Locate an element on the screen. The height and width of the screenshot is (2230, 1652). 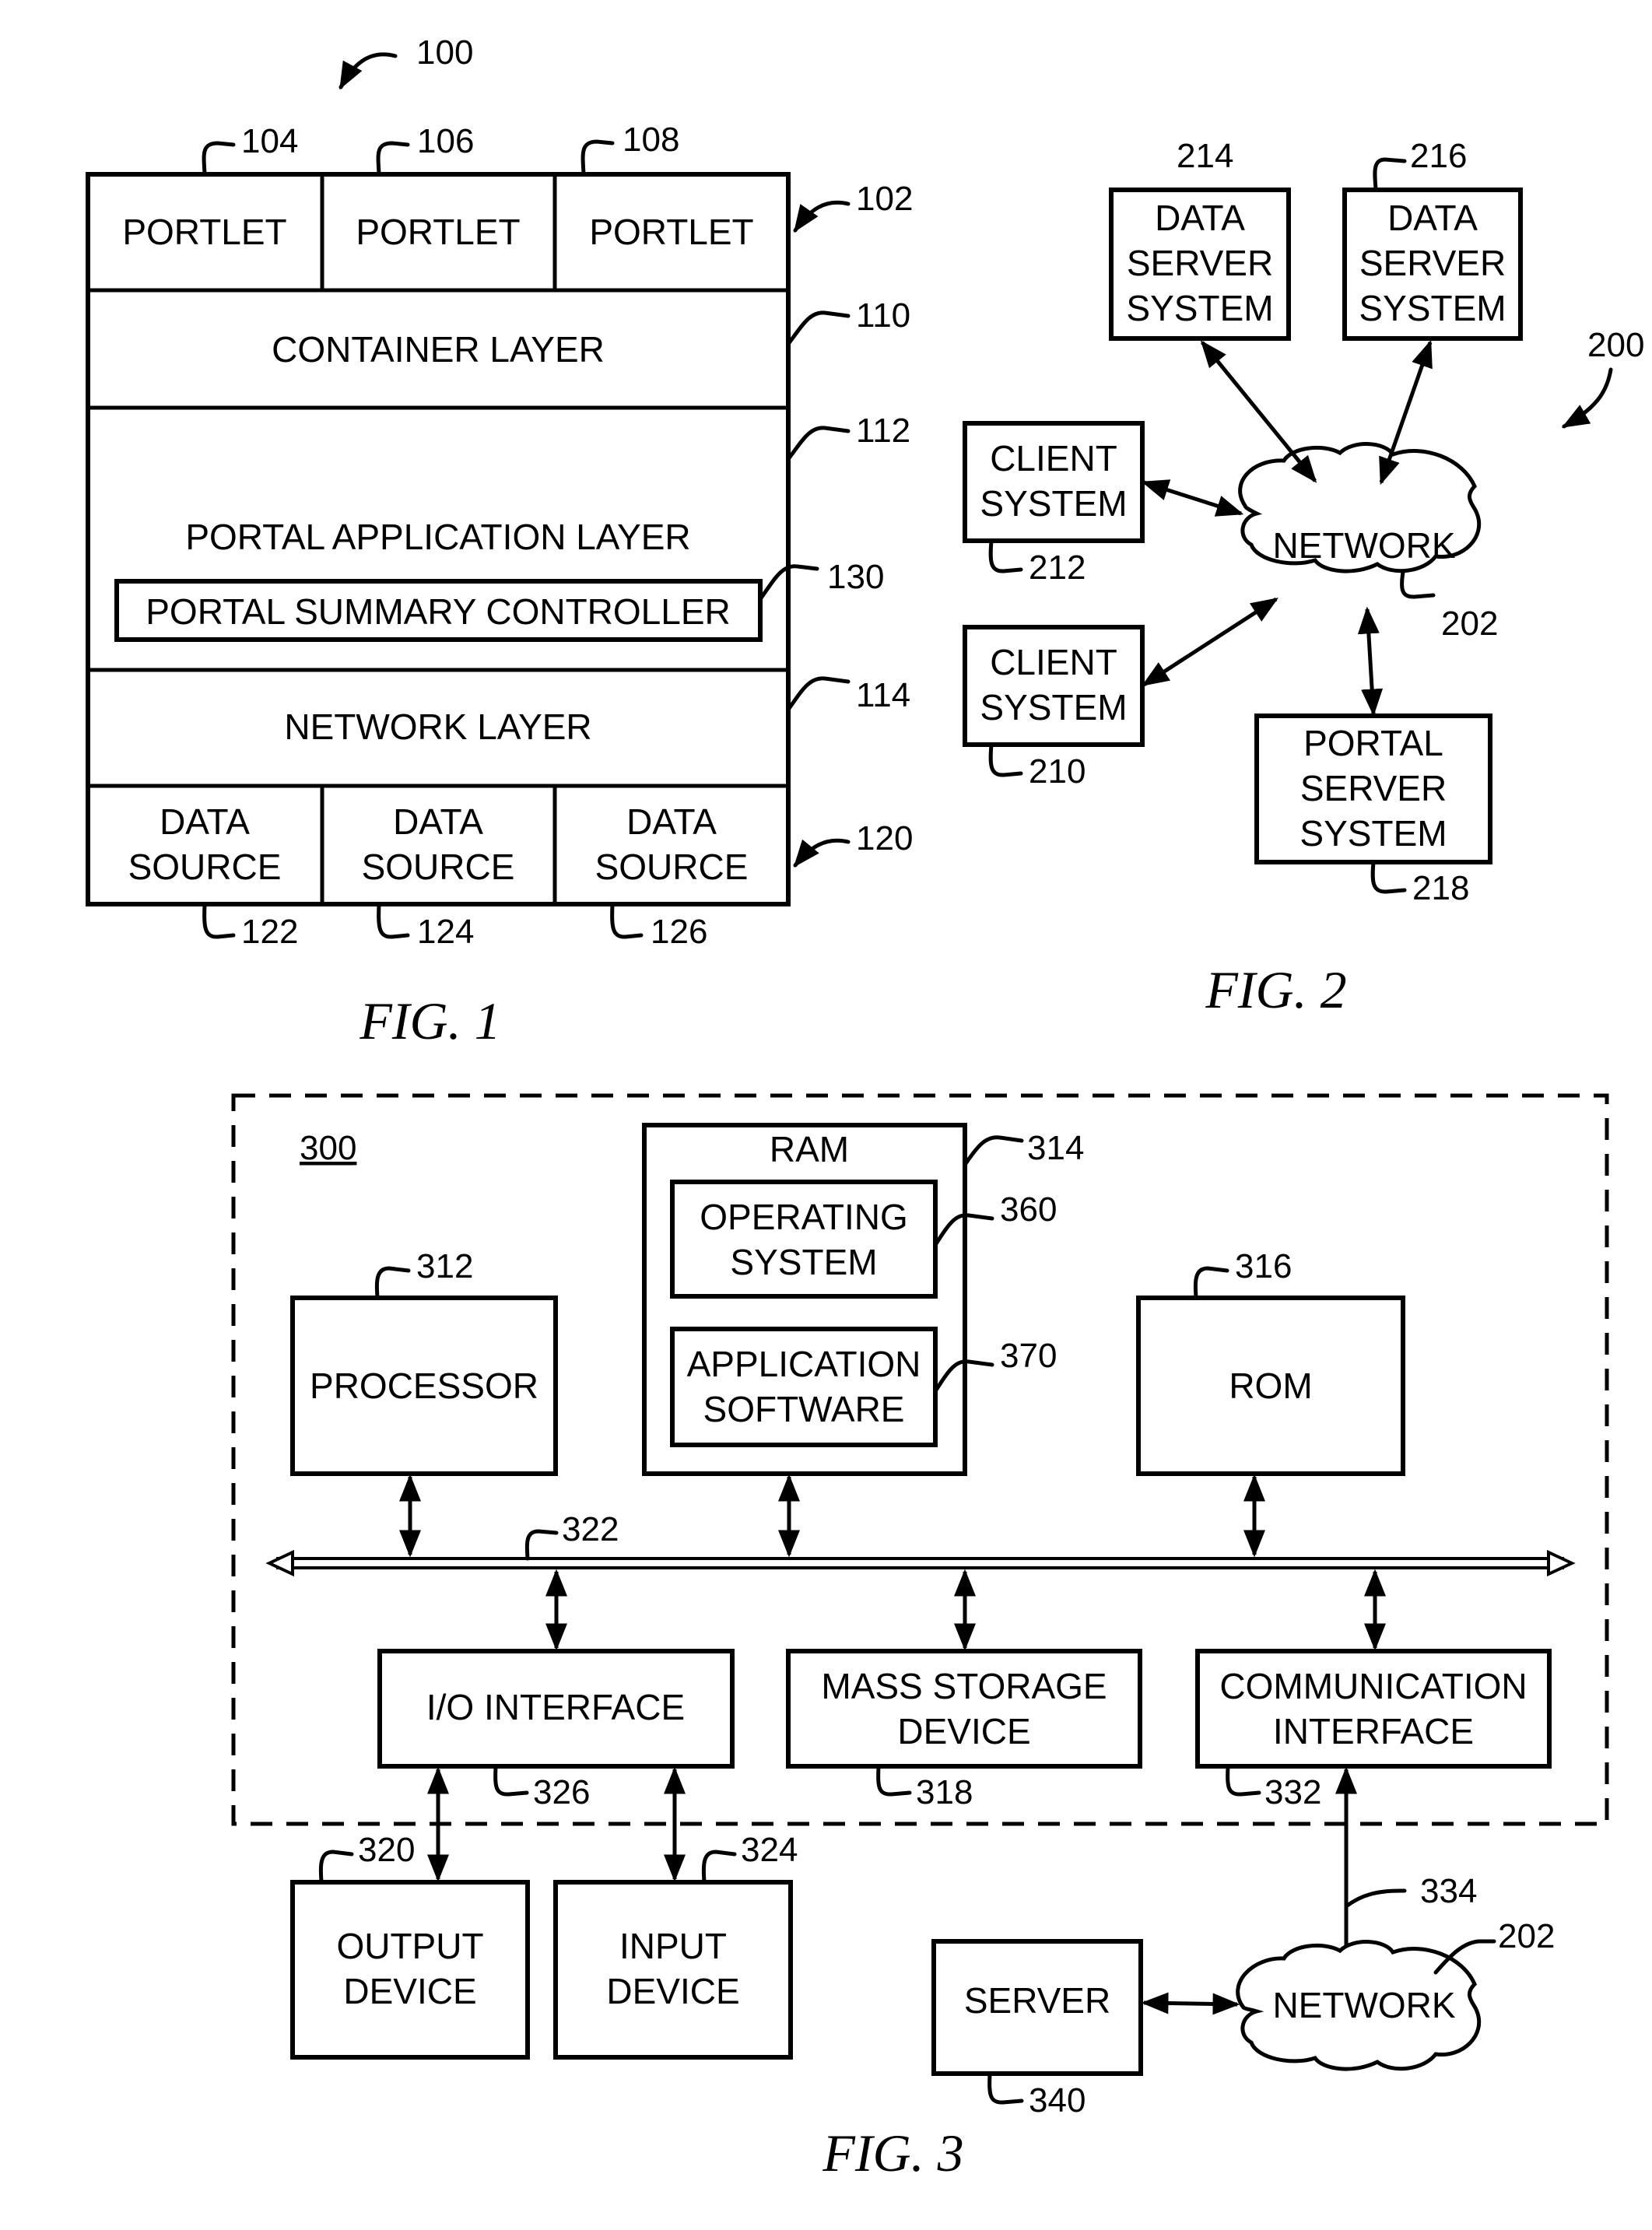
ref-122: 122 is located at coordinates (270, 932).